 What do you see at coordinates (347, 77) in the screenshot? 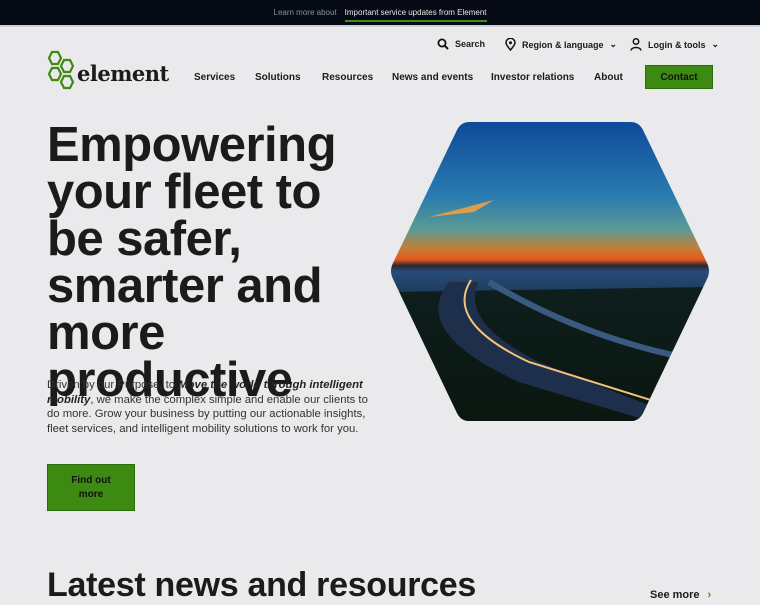
I see `nav-resources: Resources` at bounding box center [347, 77].